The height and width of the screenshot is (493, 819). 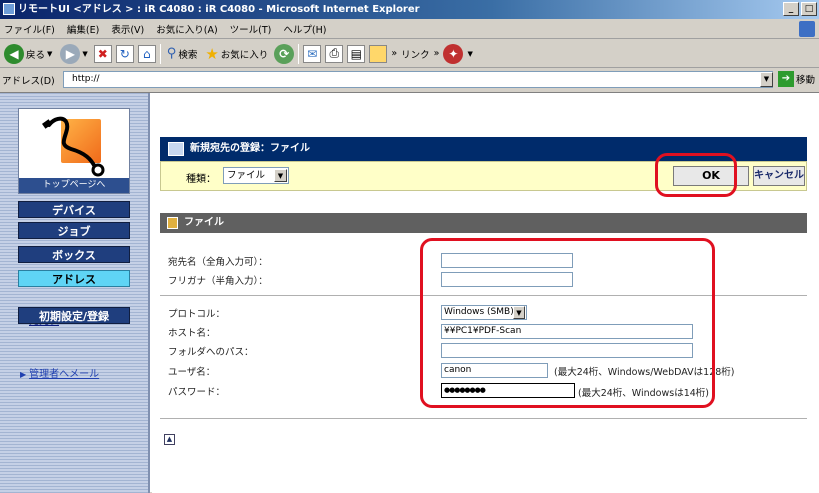 What do you see at coordinates (188, 55) in the screenshot?
I see `search-label: 検索` at bounding box center [188, 55].